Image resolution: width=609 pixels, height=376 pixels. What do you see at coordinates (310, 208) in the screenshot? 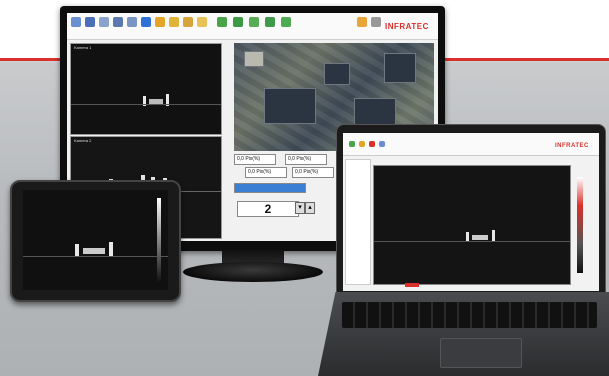
I see `increment-button: ▴` at bounding box center [310, 208].